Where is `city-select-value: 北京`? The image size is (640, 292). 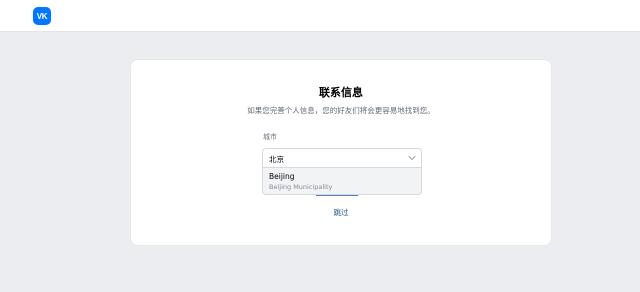
city-select-value: 北京 is located at coordinates (276, 159).